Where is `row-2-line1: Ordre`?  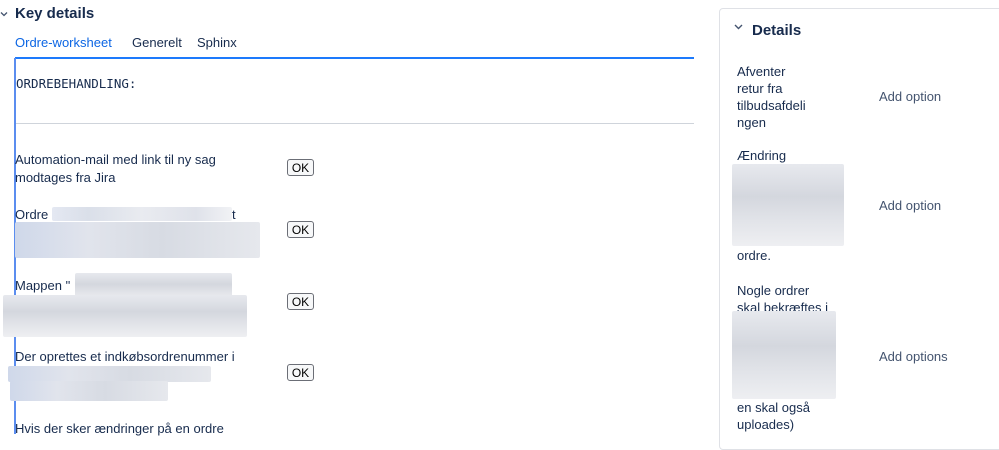
row-2-line1: Ordre is located at coordinates (32, 214).